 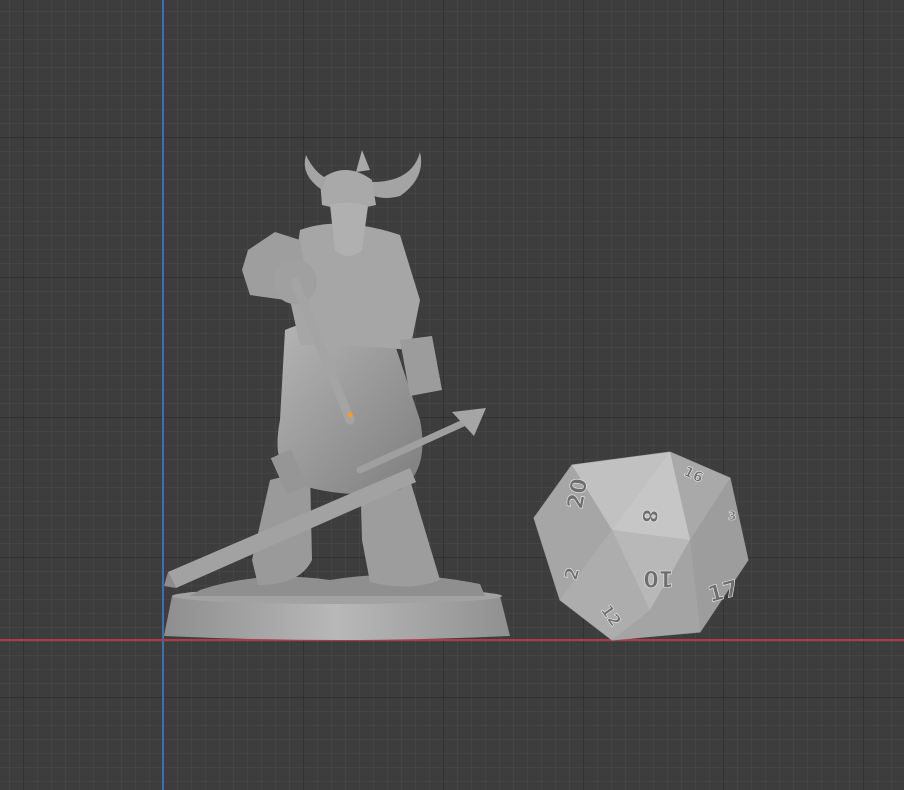 What do you see at coordinates (578, 494) in the screenshot?
I see `die-number: 20` at bounding box center [578, 494].